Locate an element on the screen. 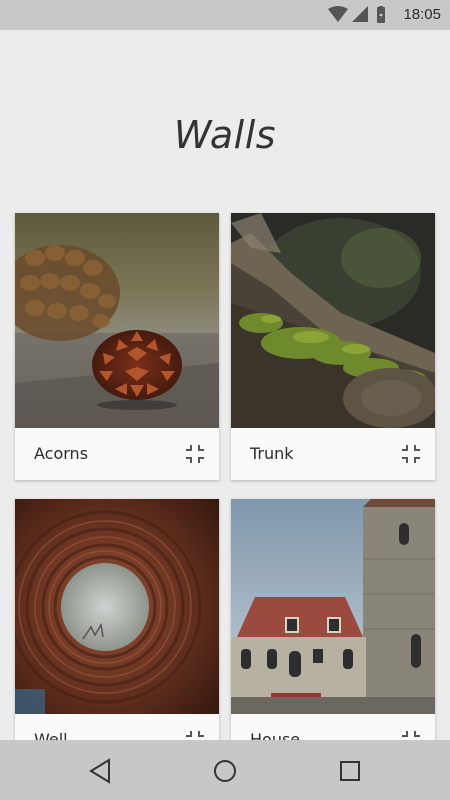  navigation-bar is located at coordinates (225, 770).